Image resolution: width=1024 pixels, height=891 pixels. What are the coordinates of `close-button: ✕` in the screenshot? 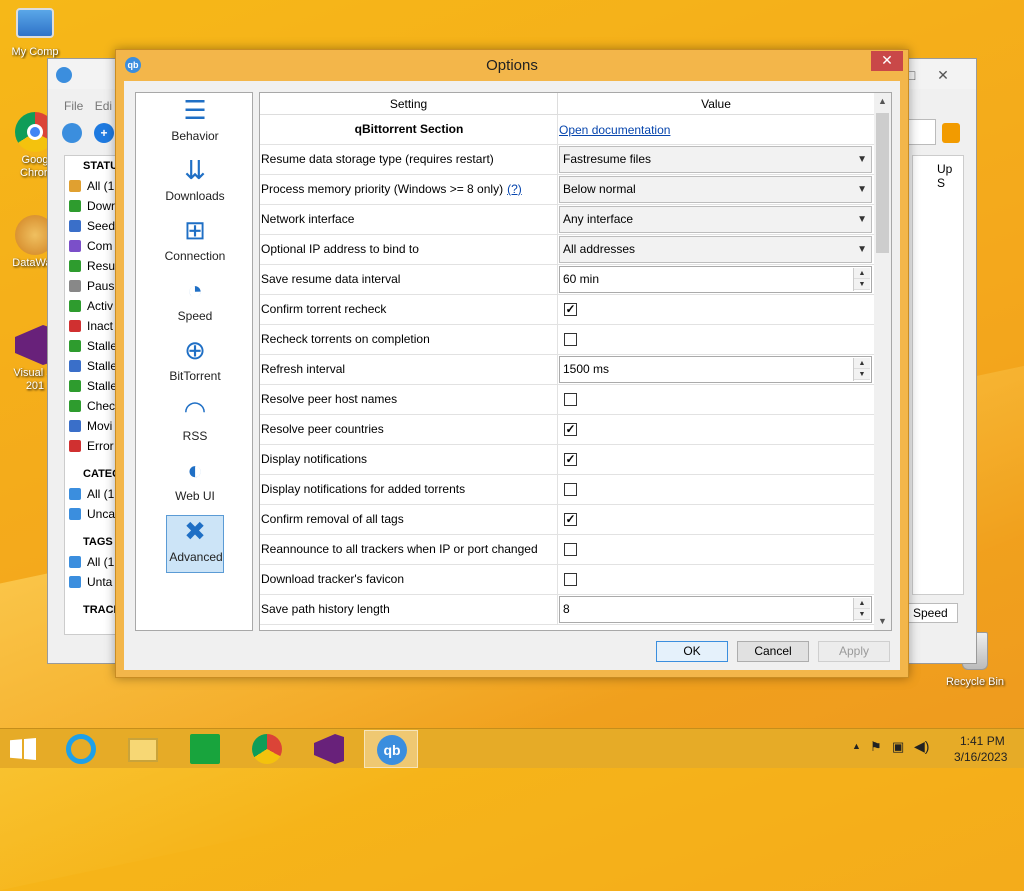 It's located at (943, 75).